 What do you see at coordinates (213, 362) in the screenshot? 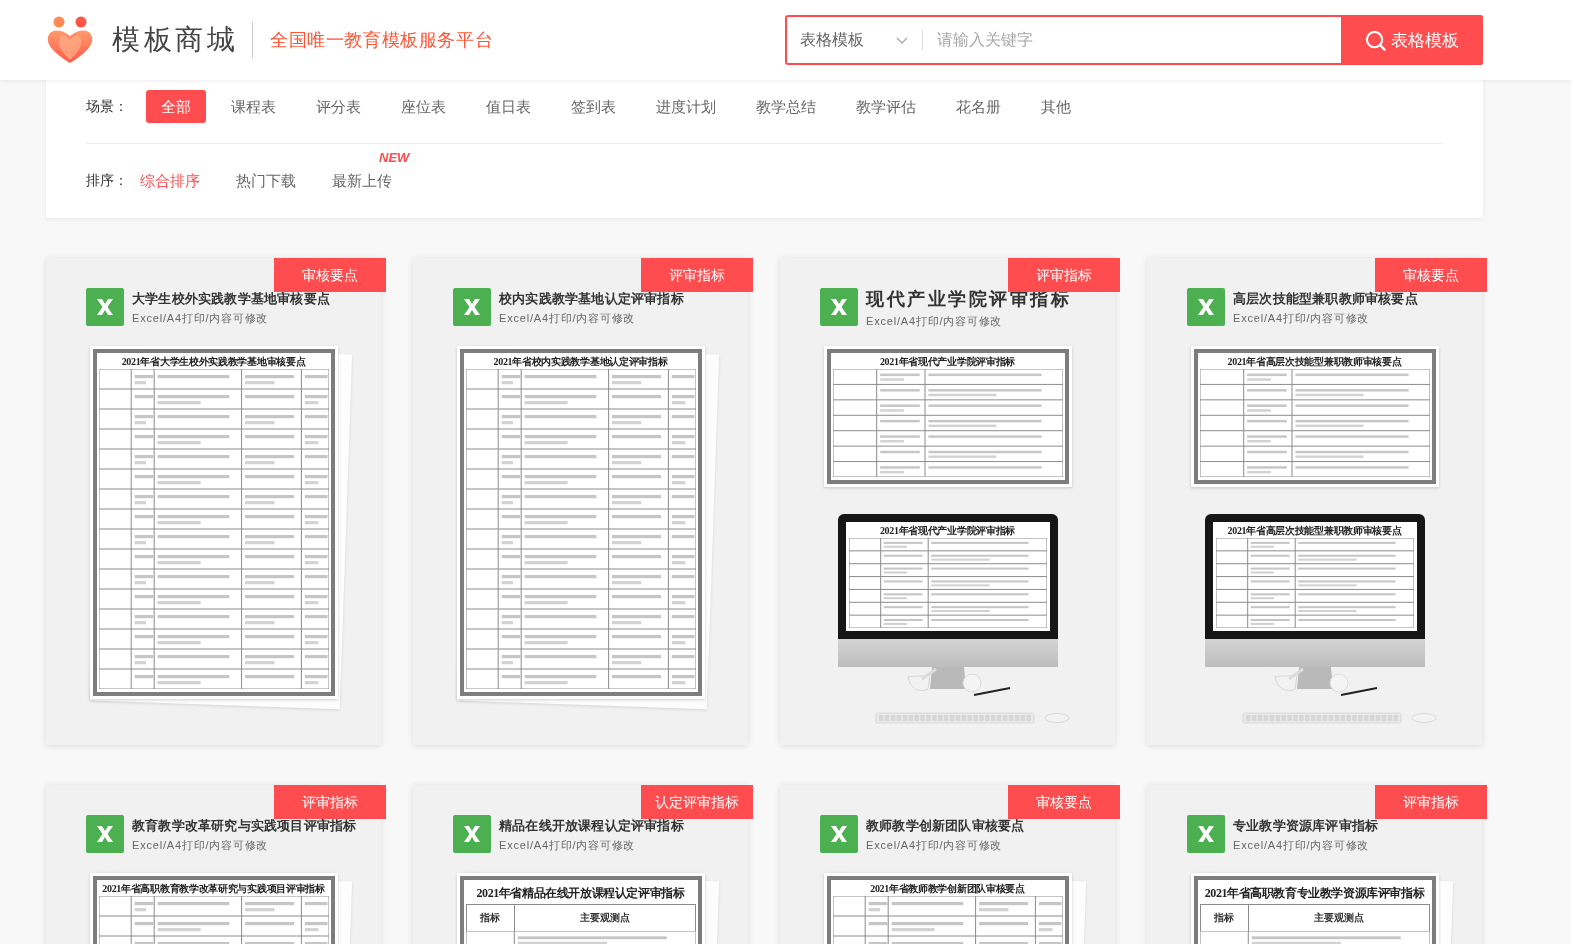
I see `sheet-title: 2021年省大学生校外实践教学基地审核要点` at bounding box center [213, 362].